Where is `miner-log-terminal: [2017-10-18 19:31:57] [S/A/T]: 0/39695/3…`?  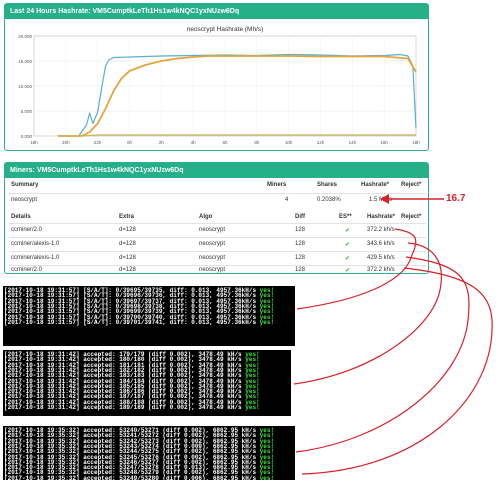
miner-log-terminal: [2017-10-18 19:31:57] [S/A/T]: 0/39695/3… is located at coordinates (149, 316).